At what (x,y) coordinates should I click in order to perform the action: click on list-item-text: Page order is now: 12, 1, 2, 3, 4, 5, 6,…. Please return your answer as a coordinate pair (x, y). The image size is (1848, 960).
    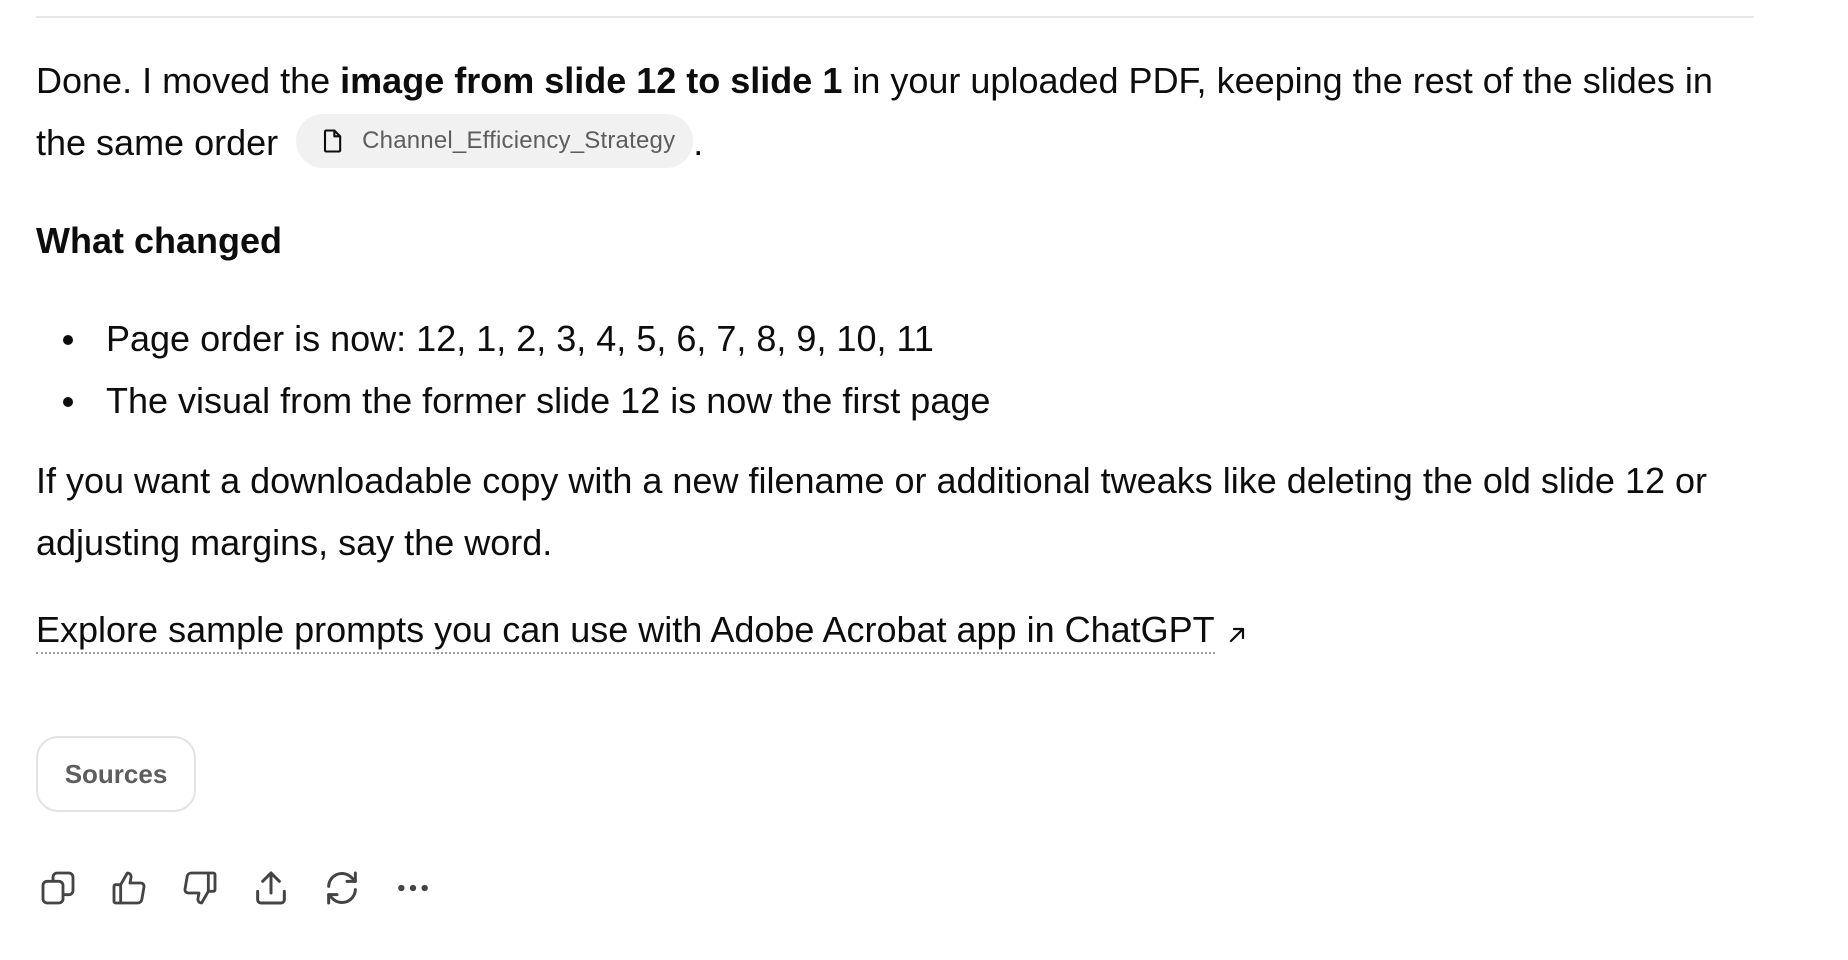
    Looking at the image, I should click on (520, 338).